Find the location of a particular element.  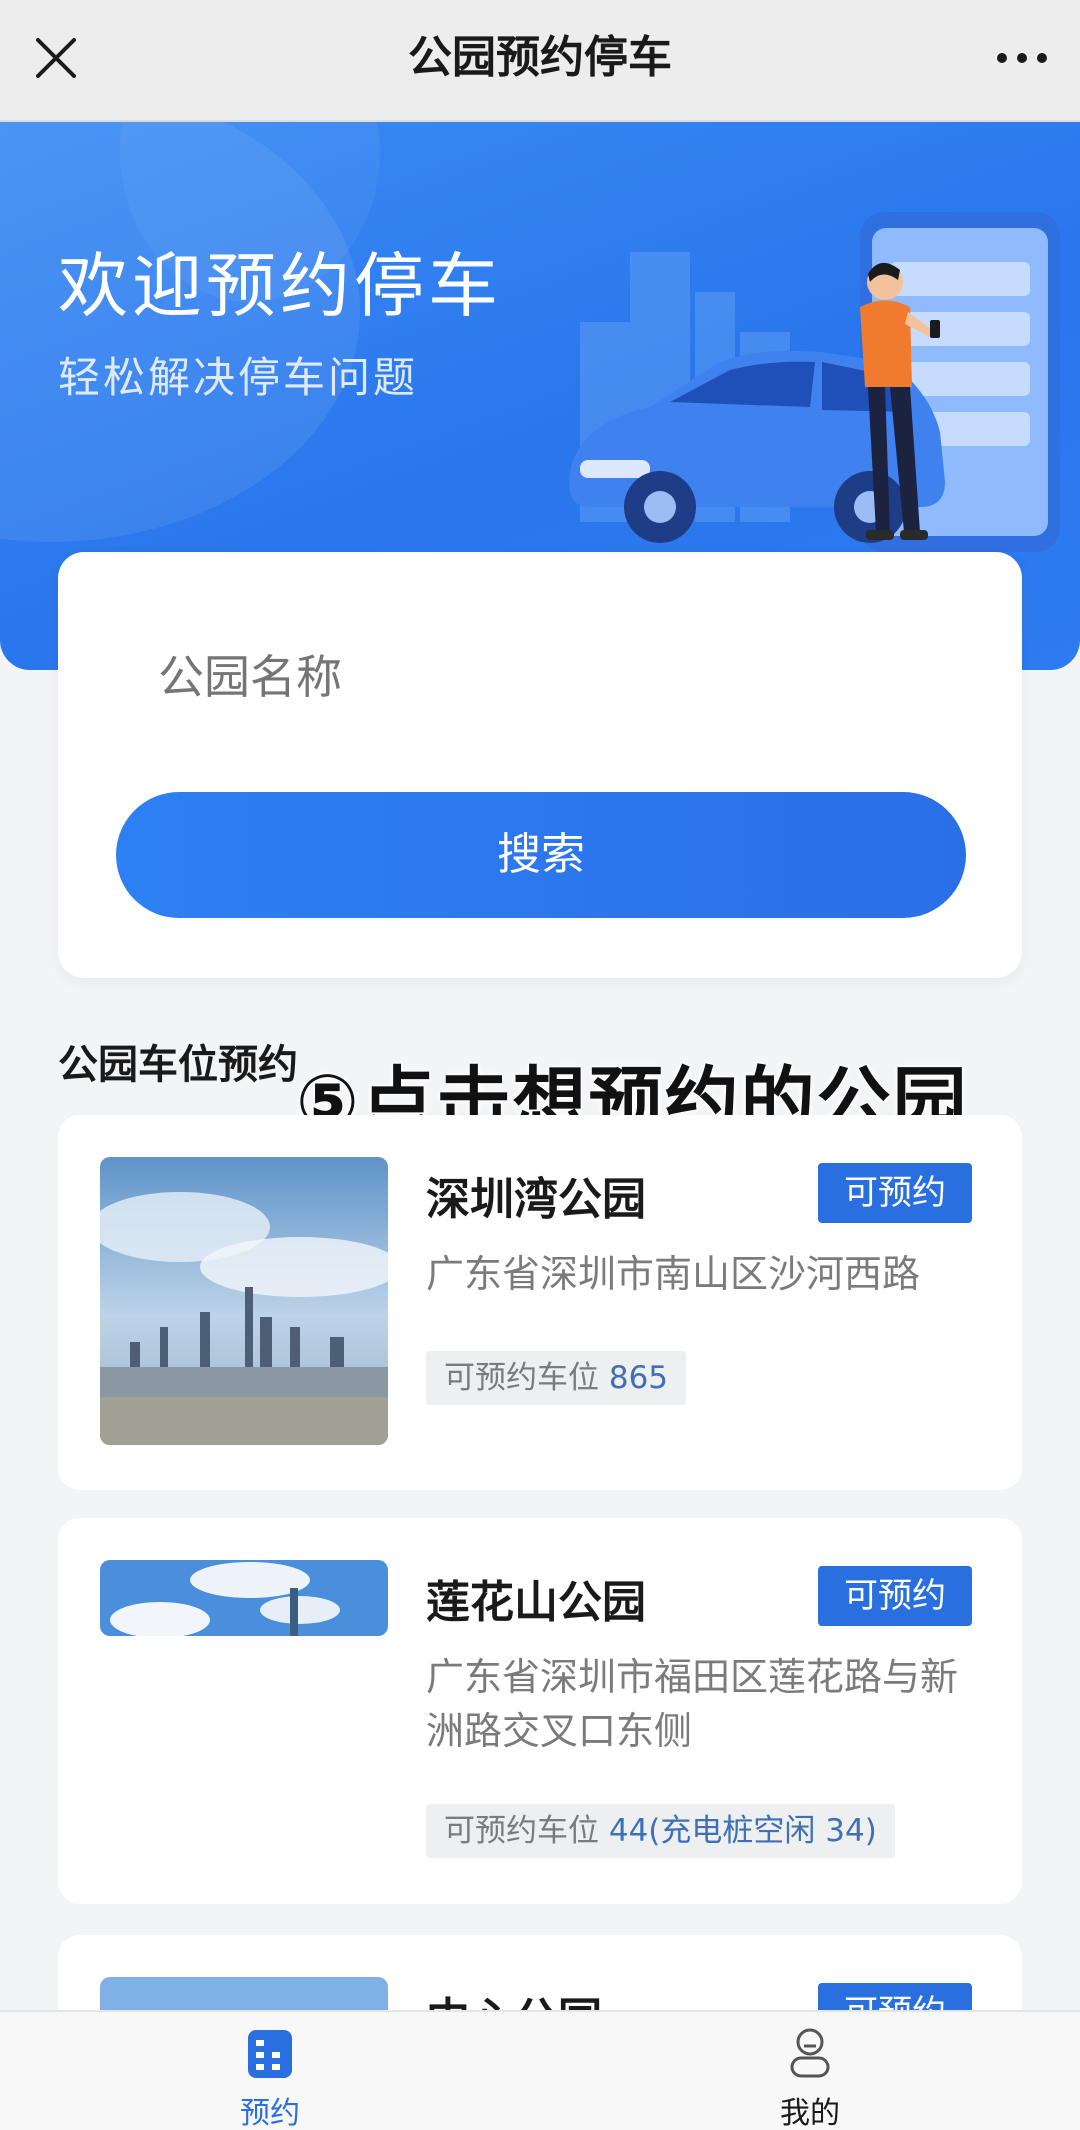

park-name-input is located at coordinates (538, 677).